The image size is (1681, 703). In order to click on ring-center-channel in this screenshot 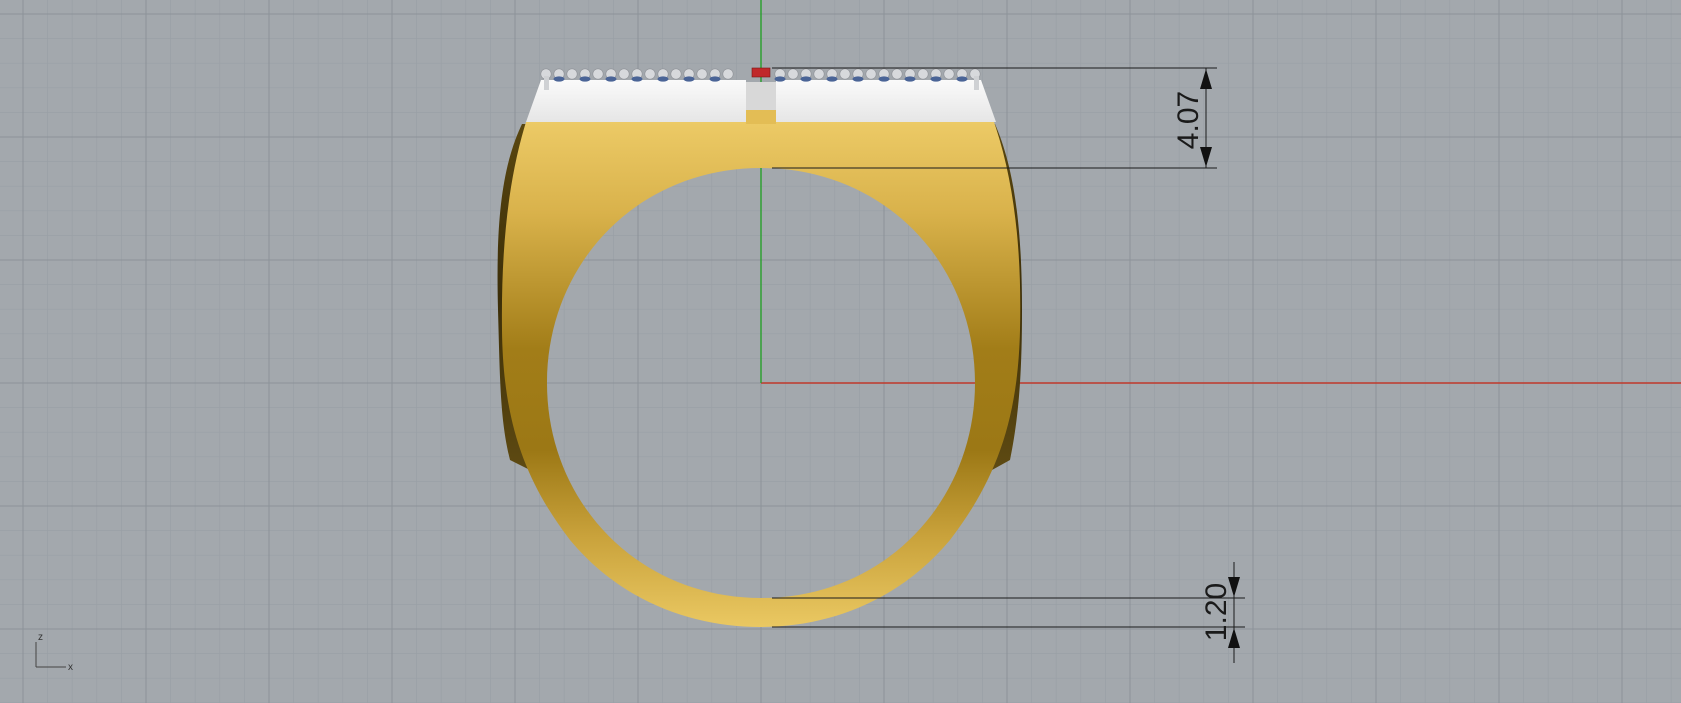, I will do `click(761, 96)`.